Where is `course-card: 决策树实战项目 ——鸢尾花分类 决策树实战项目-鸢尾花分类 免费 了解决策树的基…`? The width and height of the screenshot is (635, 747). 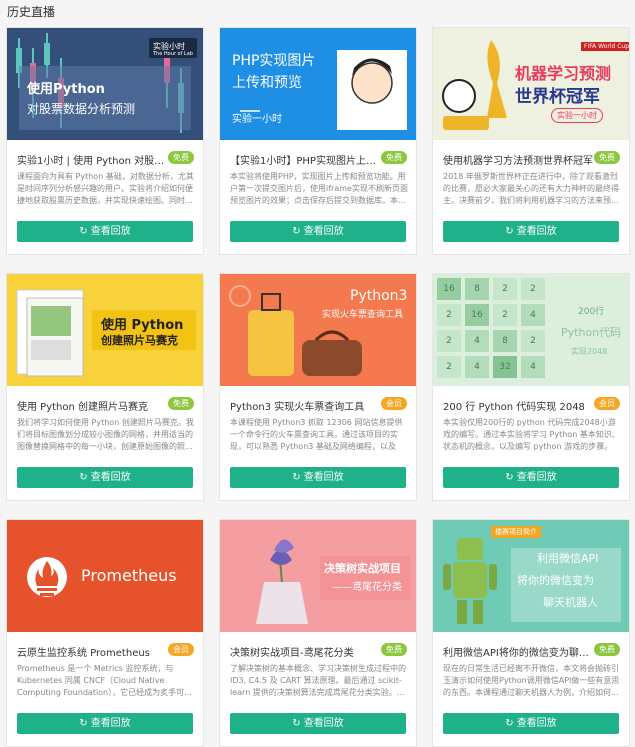 course-card: 决策树实战项目 ——鸢尾花分类 决策树实战项目-鸢尾花分类 免费 了解决策树的基… is located at coordinates (318, 633).